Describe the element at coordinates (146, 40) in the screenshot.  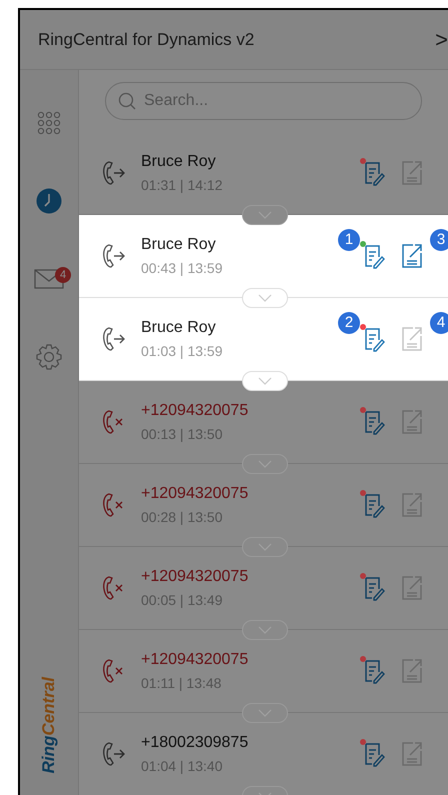
I see `app-title: RingCentral for Dynamics v2` at that location.